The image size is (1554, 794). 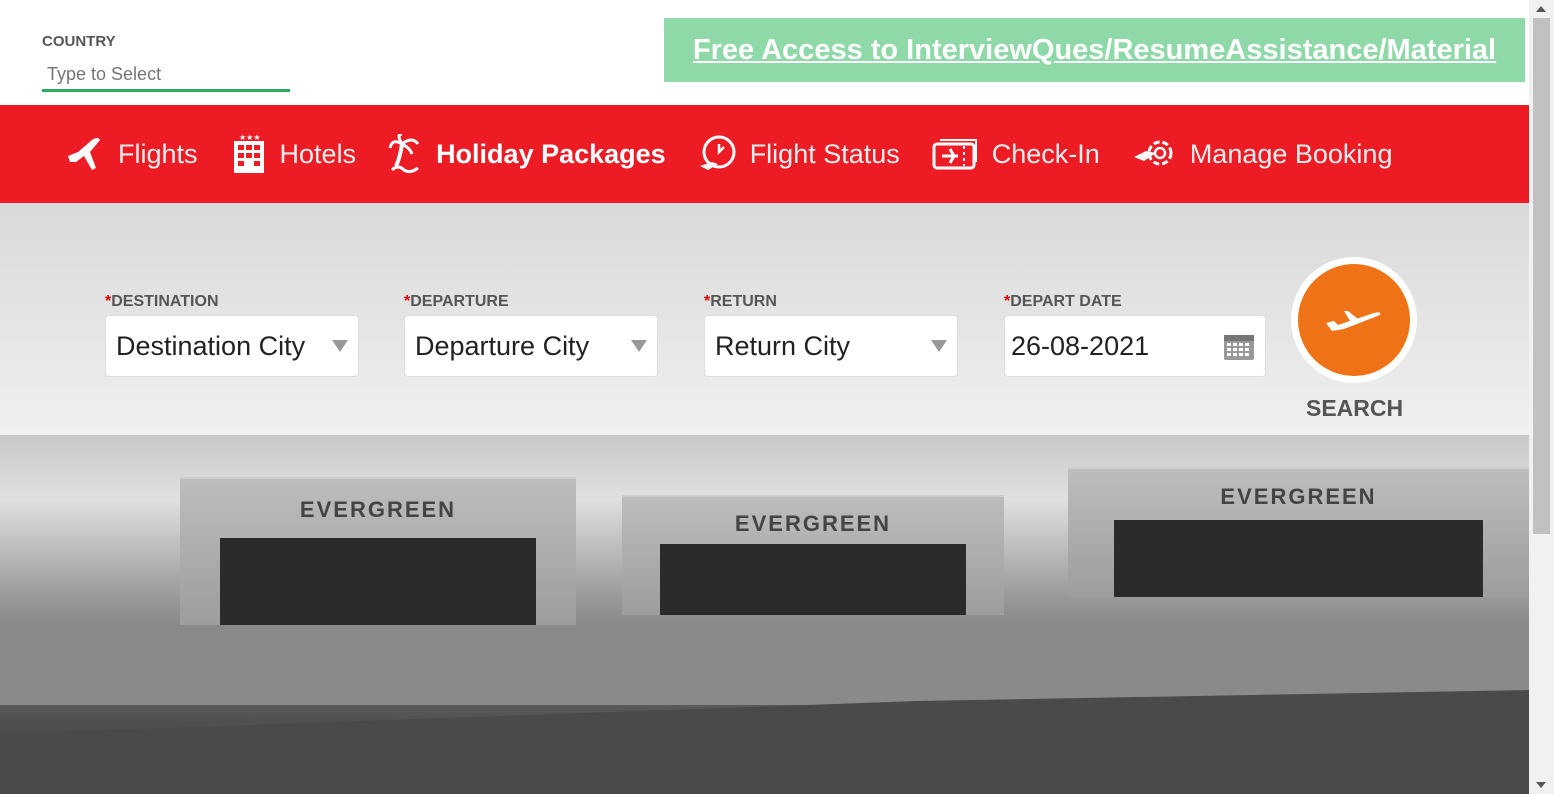 What do you see at coordinates (165, 301) in the screenshot?
I see `destination-label: DESTINATION` at bounding box center [165, 301].